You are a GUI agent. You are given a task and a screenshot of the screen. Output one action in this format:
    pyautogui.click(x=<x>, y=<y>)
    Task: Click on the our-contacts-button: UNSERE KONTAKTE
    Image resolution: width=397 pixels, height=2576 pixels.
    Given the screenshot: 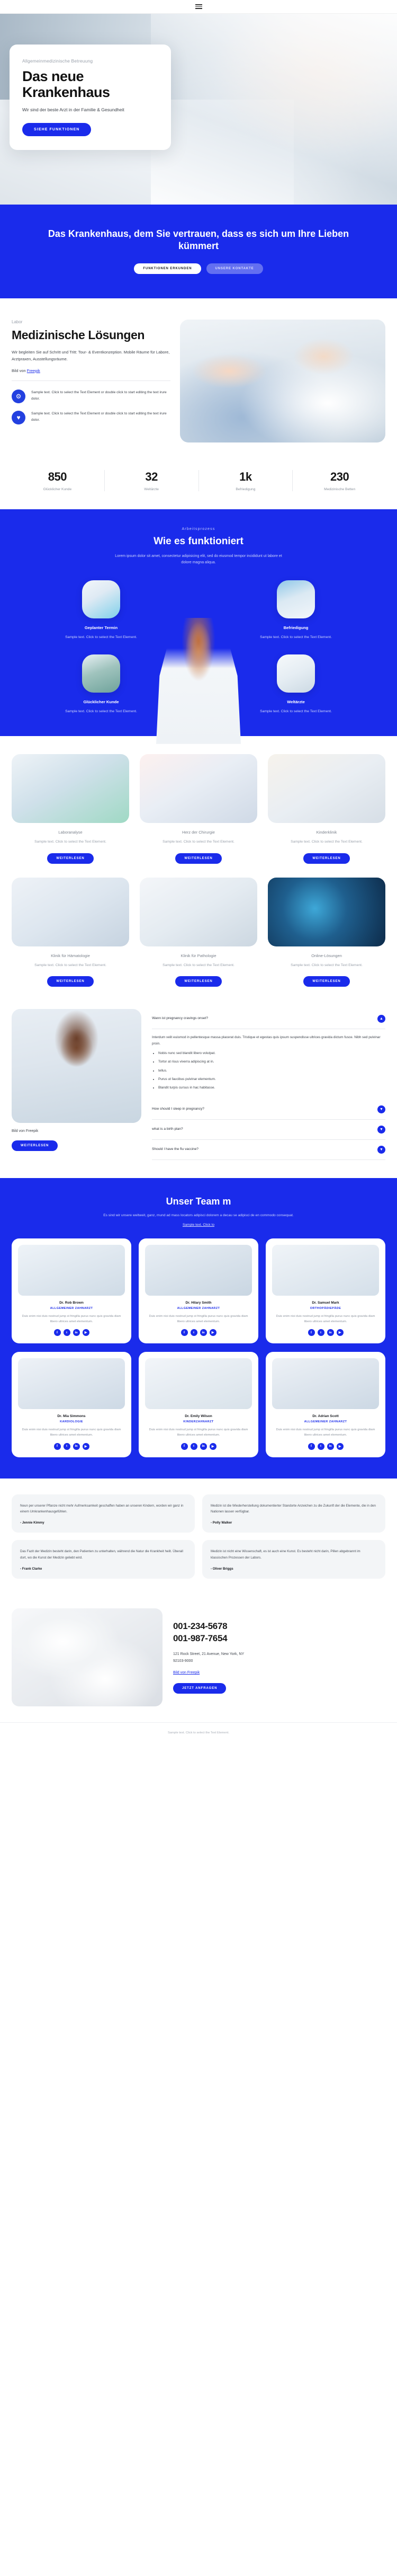 What is the action you would take?
    pyautogui.click(x=234, y=268)
    